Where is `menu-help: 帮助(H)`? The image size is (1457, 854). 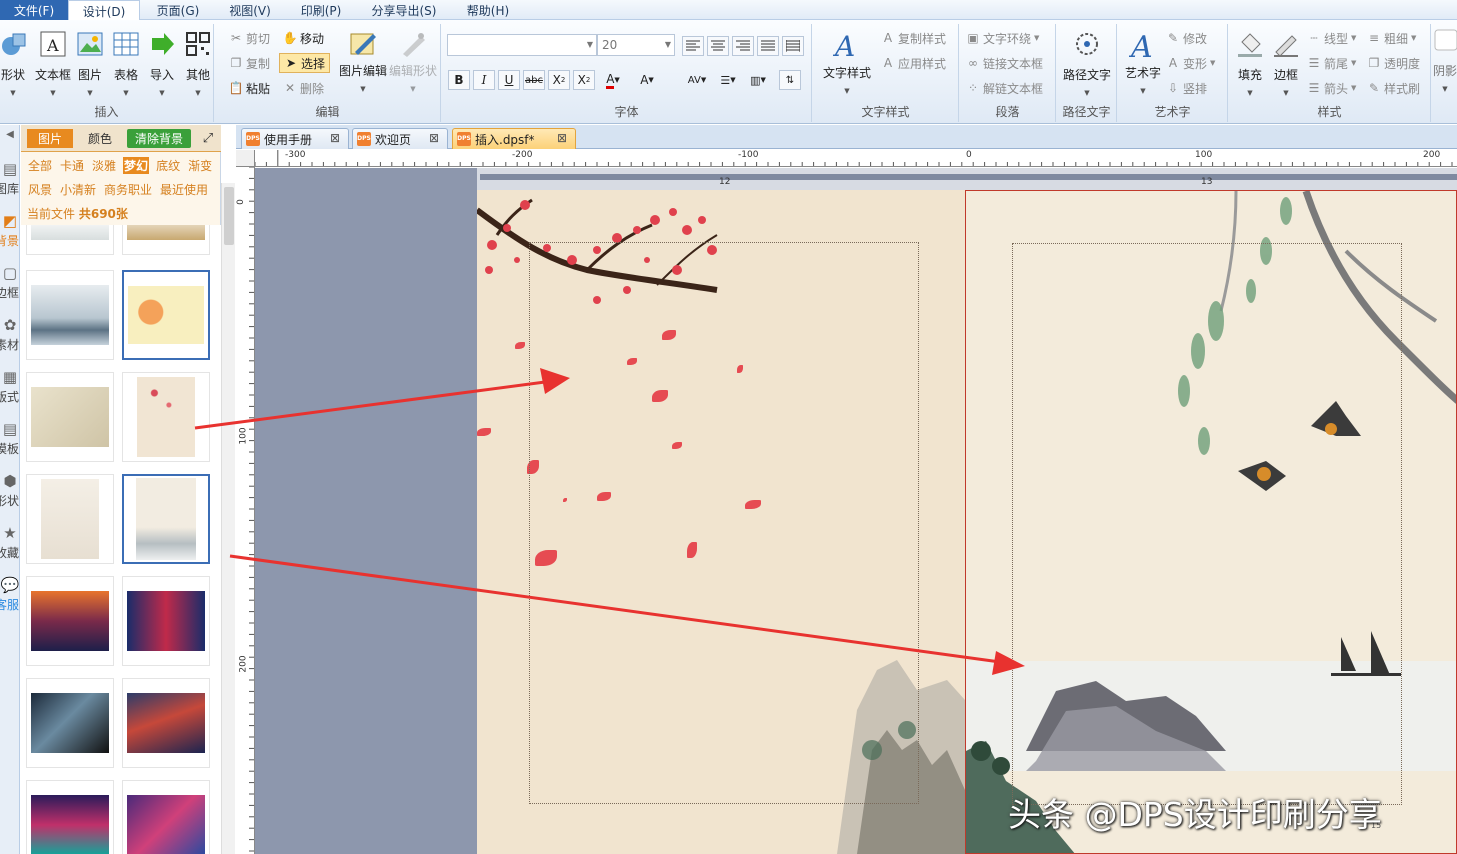 menu-help: 帮助(H) is located at coordinates (488, 10).